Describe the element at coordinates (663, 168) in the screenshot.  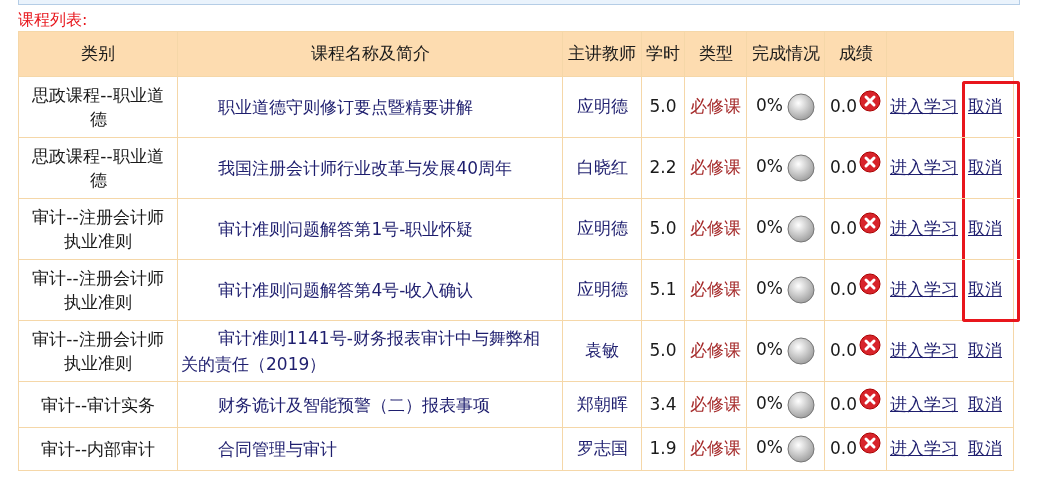
I see `hours-cell: 2.2` at that location.